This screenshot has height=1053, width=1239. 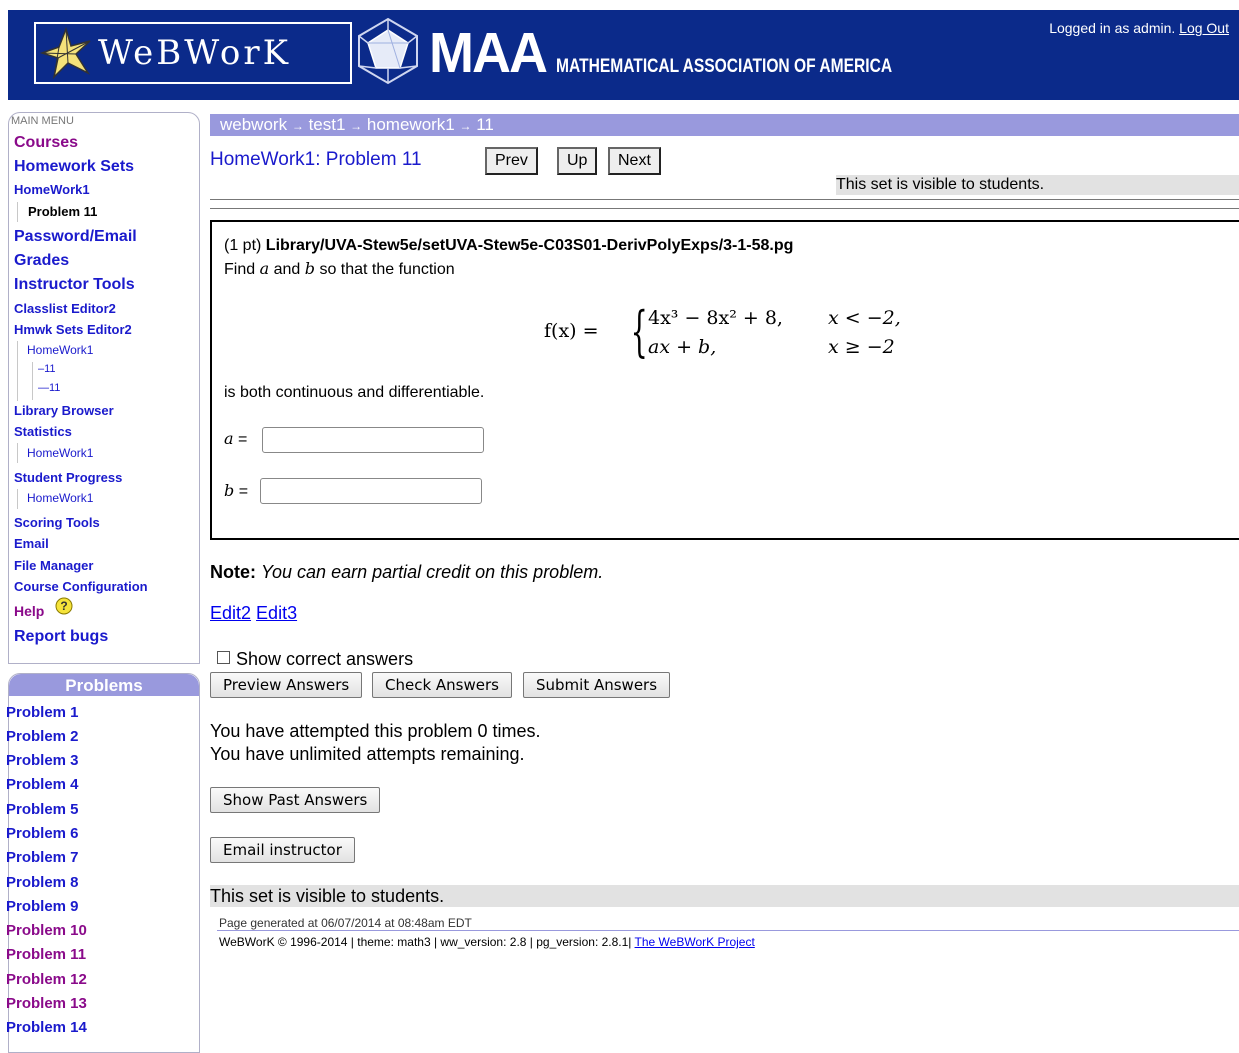 I want to click on nav-hmwk-editor-homework1: HomeWork1, so click(x=60, y=350).